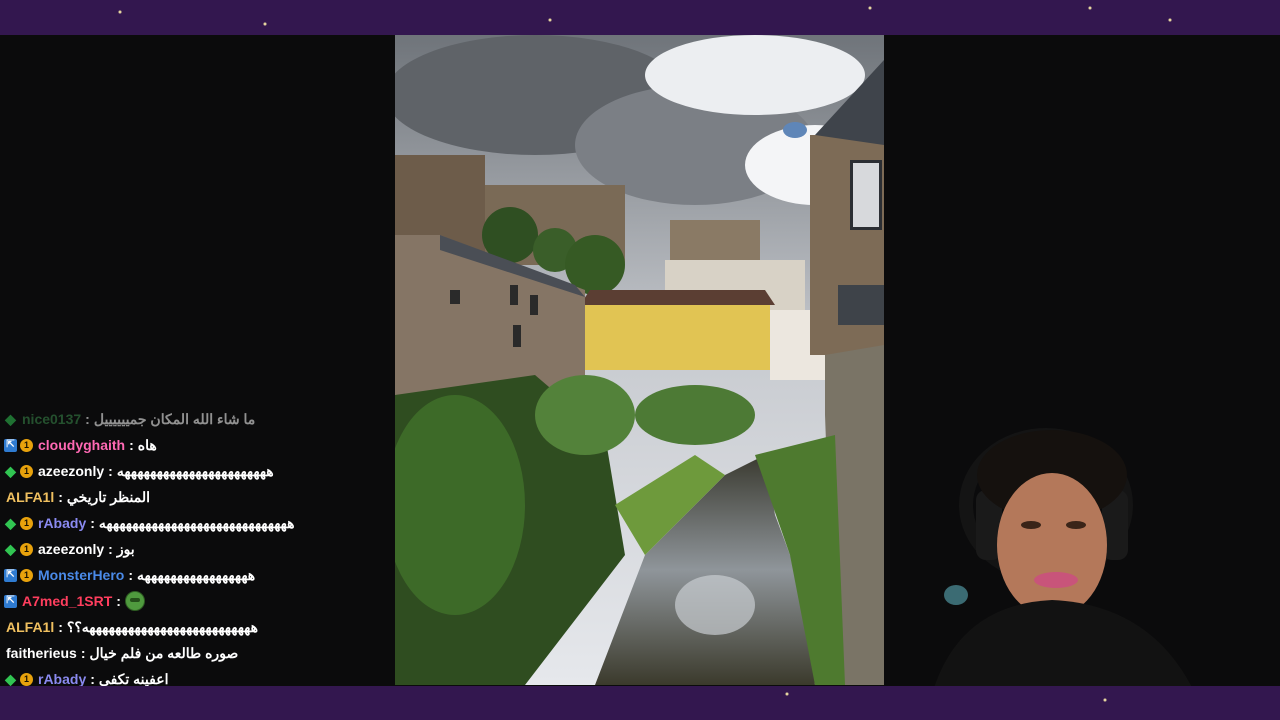 Image resolution: width=1280 pixels, height=720 pixels. What do you see at coordinates (196, 523) in the screenshot?
I see `chat-text: هههههههههههههههههههههههههههههه` at bounding box center [196, 523].